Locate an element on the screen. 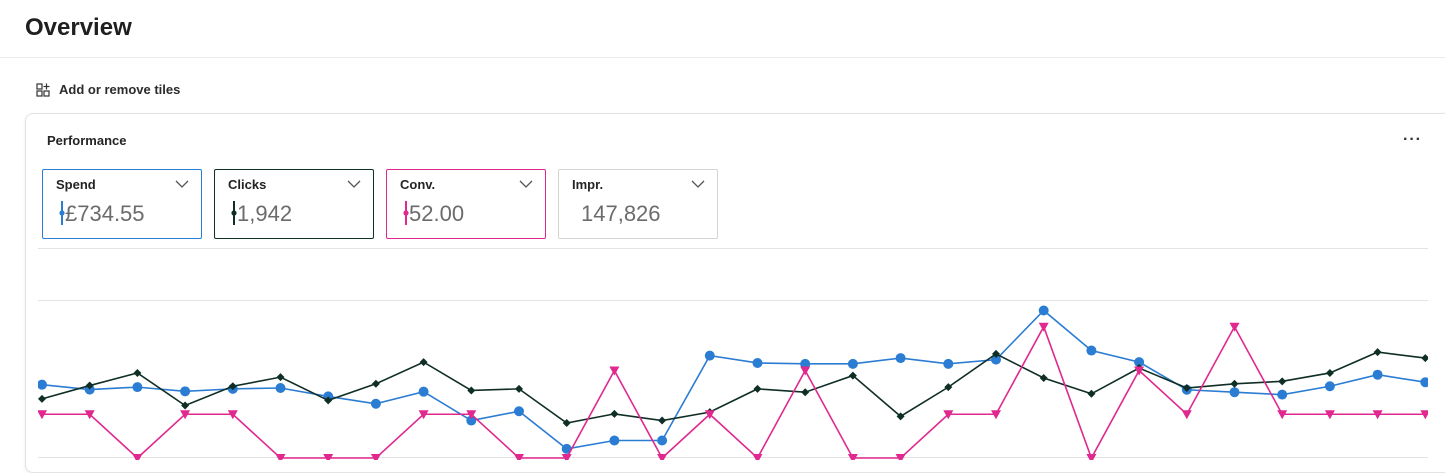 This screenshot has width=1445, height=473. metric-label: Spend is located at coordinates (76, 184).